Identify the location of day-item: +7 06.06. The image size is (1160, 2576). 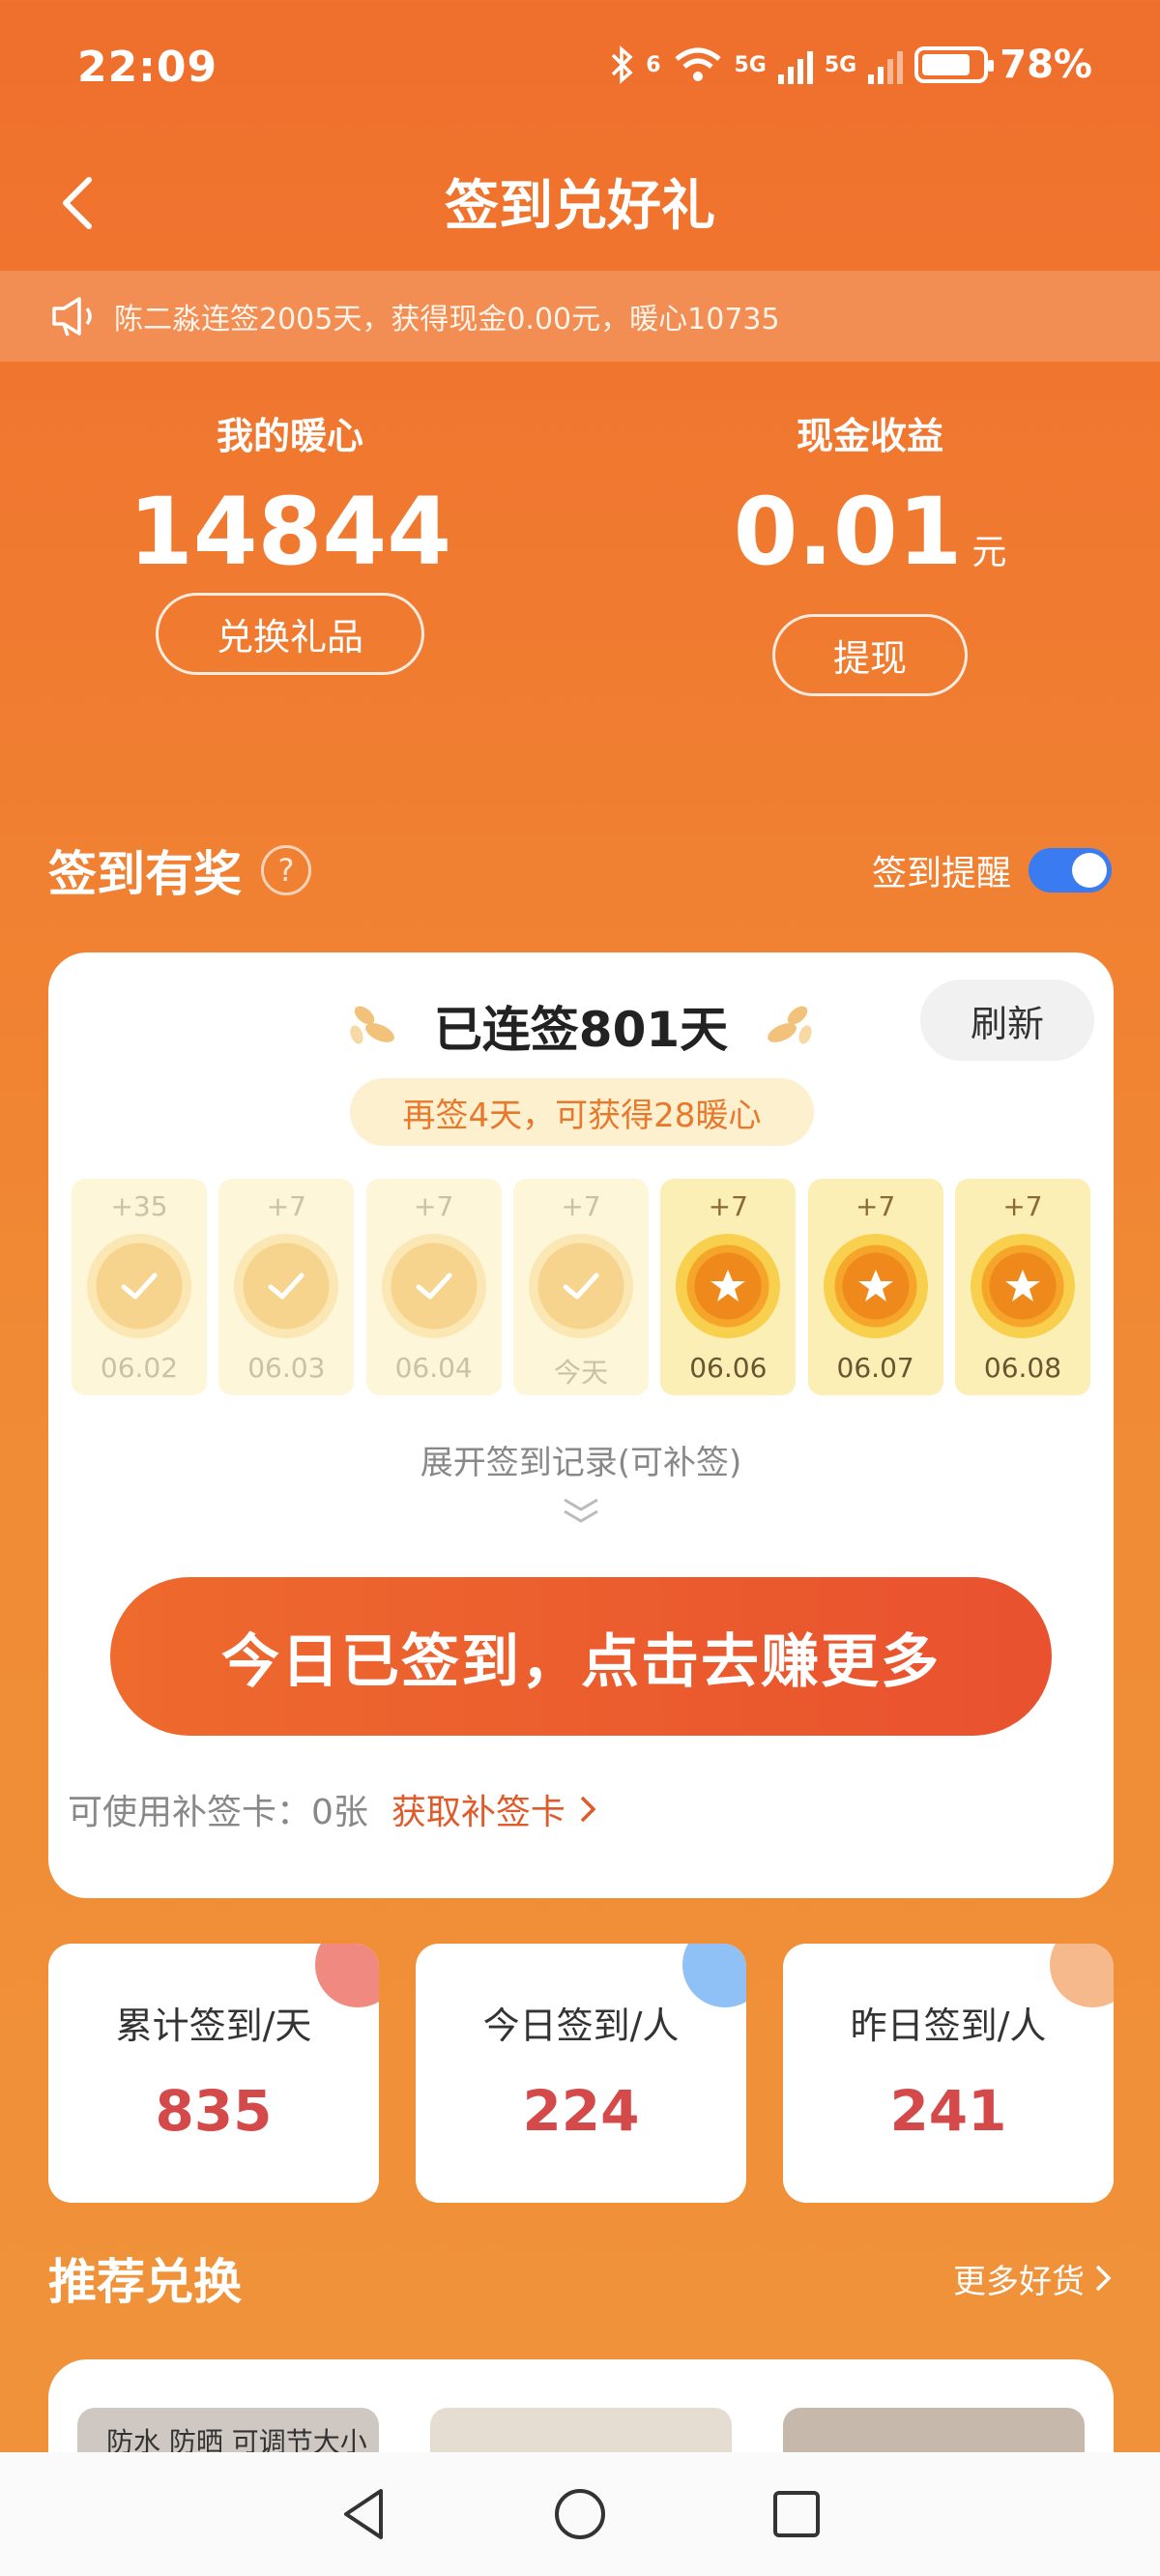
(728, 1287).